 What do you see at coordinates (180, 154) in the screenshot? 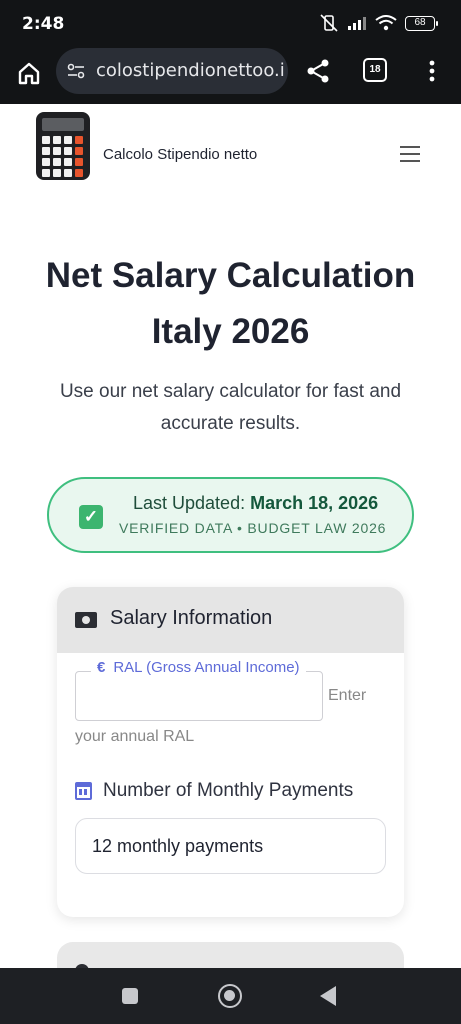
I see `site-name: Calcolo Stipendio netto` at bounding box center [180, 154].